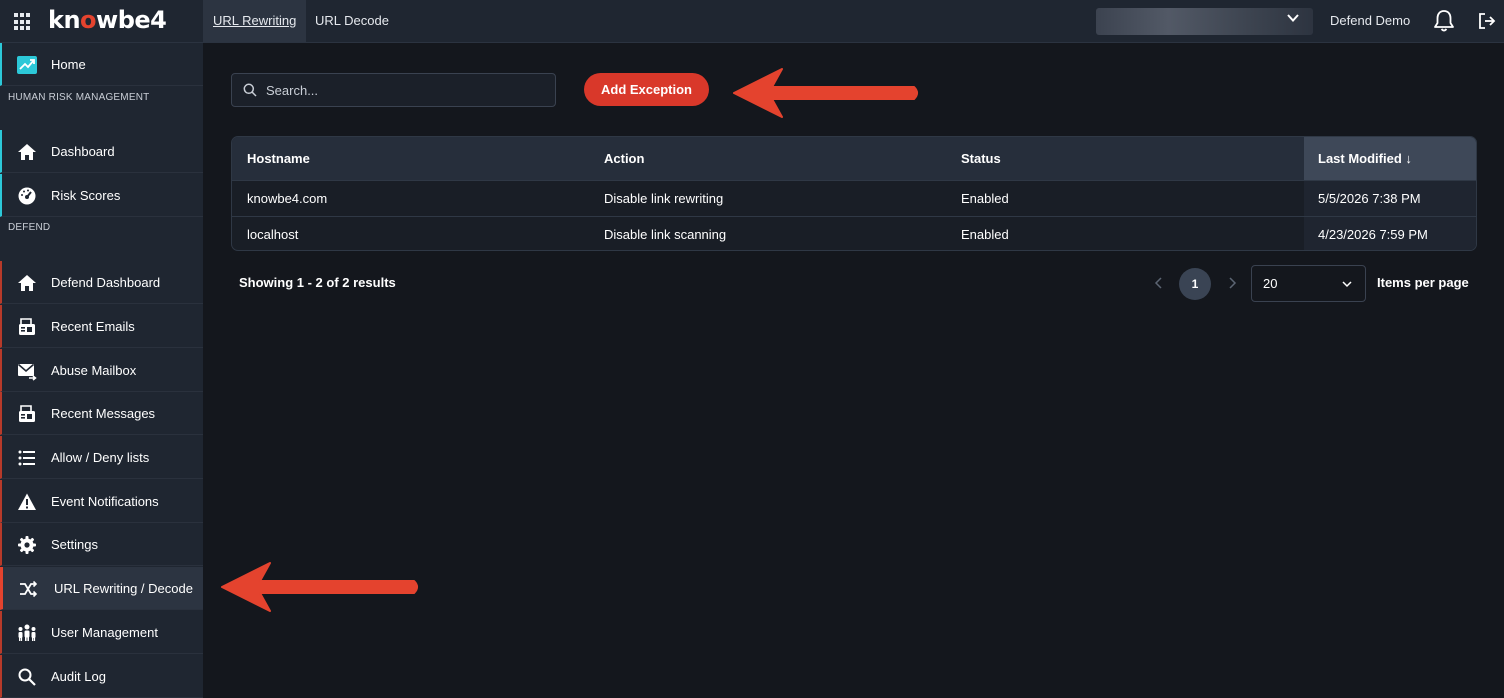 The image size is (1504, 698). I want to click on column-header-label: Last Modified, so click(1360, 158).